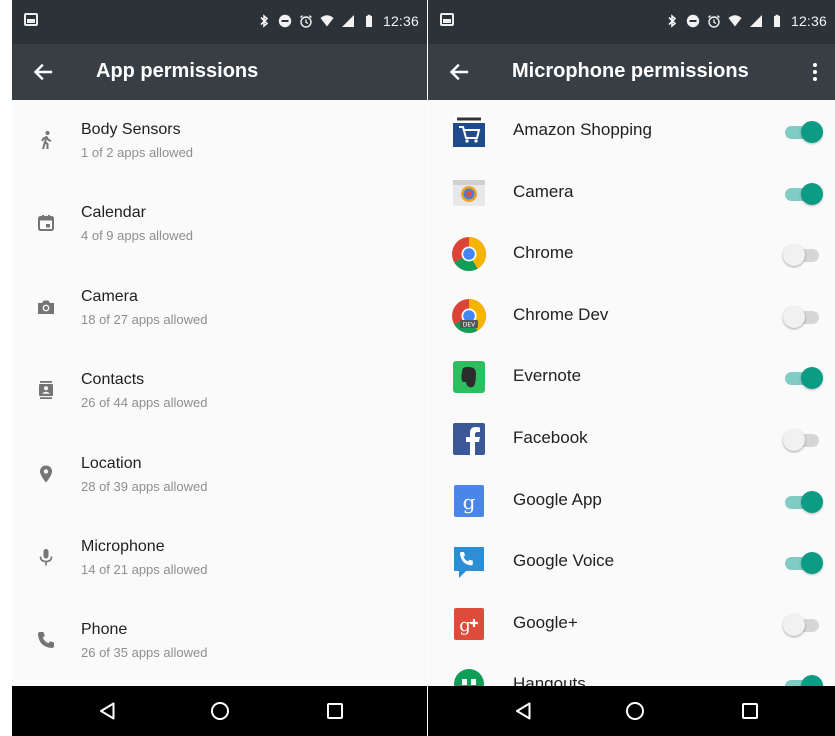 The height and width of the screenshot is (736, 835). Describe the element at coordinates (111, 463) in the screenshot. I see `permission-label: Location` at that location.